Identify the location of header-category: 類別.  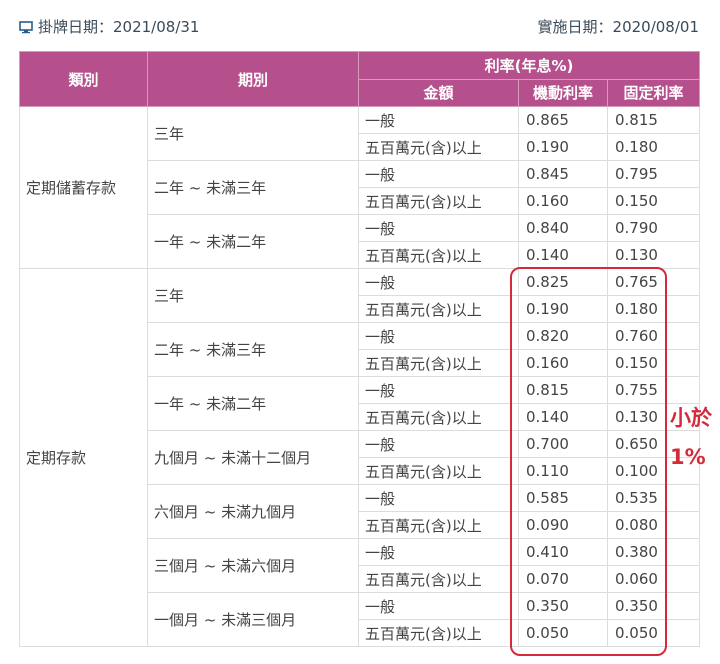
(83, 79).